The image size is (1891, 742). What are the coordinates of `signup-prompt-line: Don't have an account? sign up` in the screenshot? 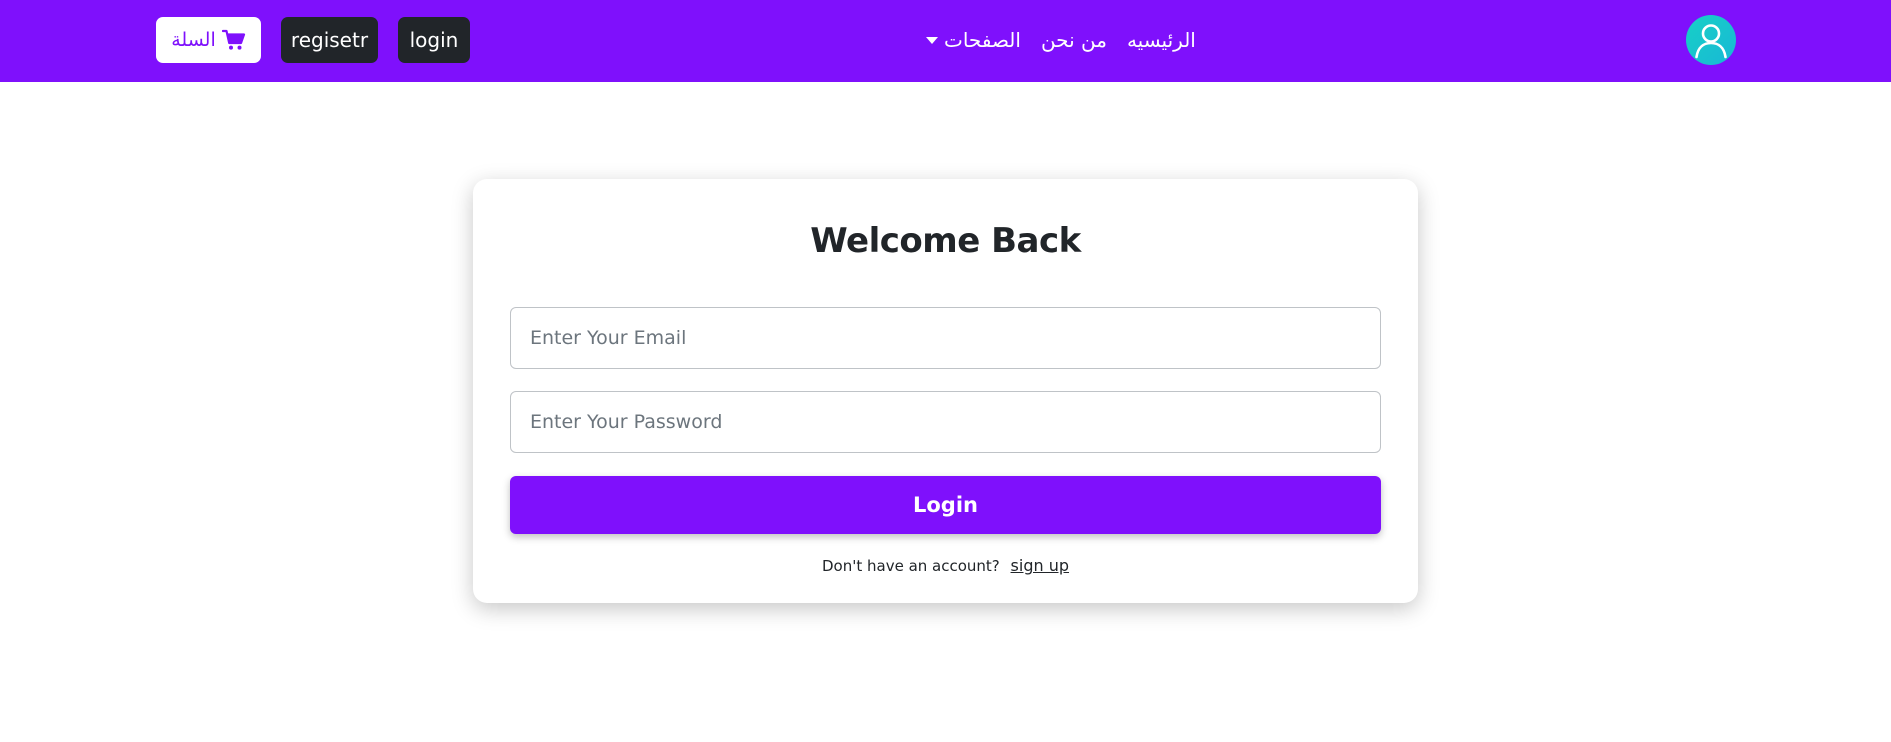 It's located at (945, 565).